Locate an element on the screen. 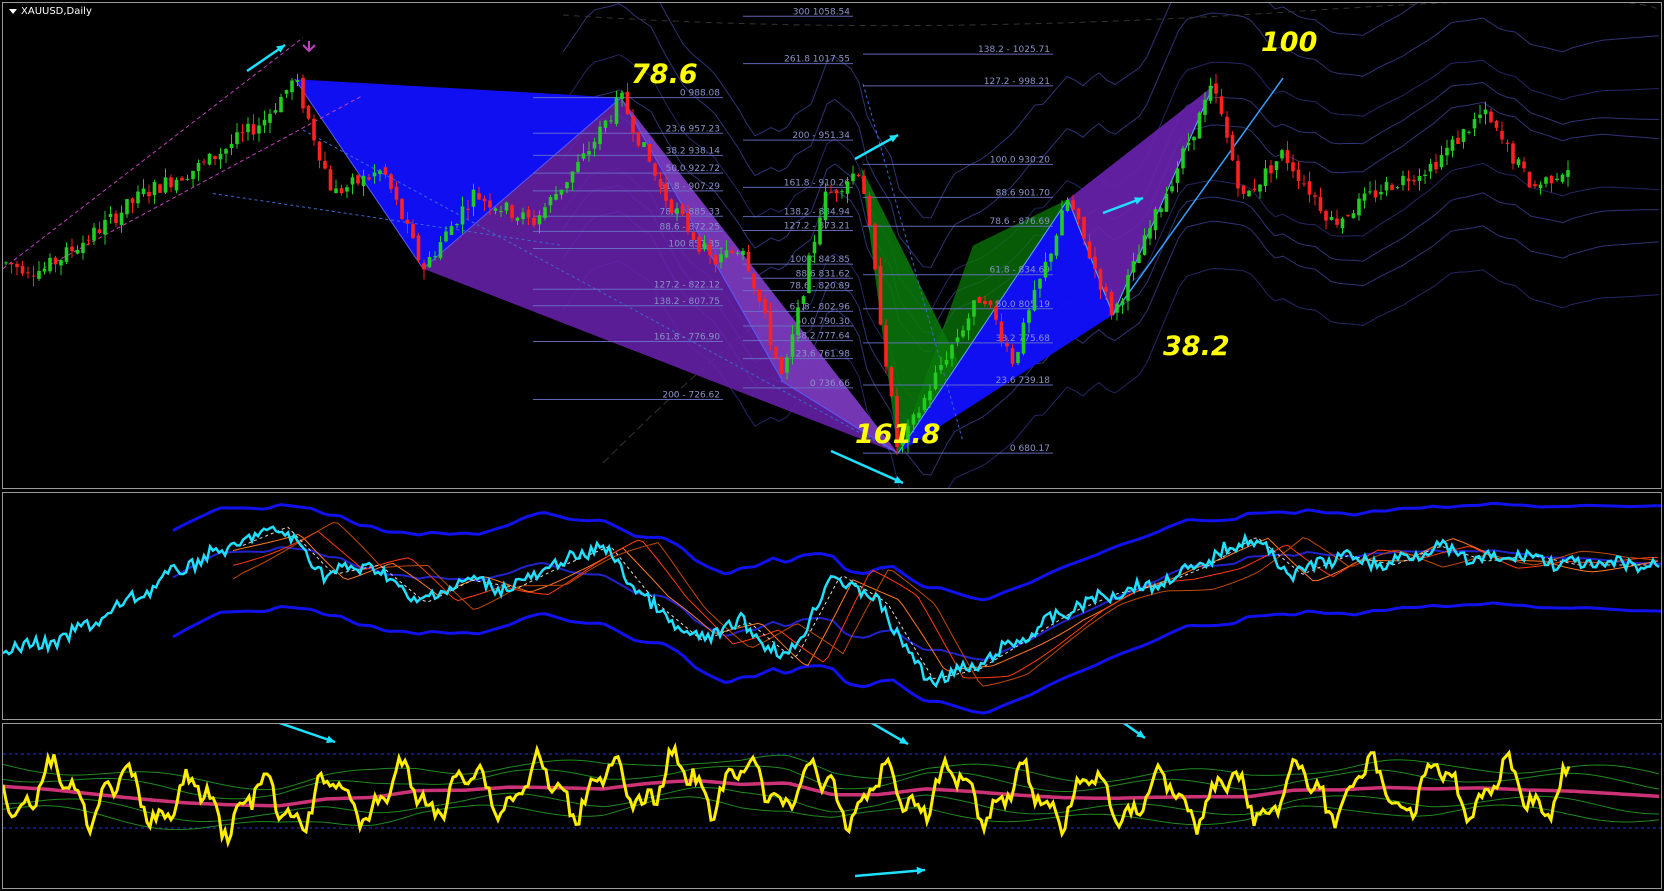 This screenshot has width=1664, height=891. symbol-title: XAUUSD,Daily is located at coordinates (50, 11).